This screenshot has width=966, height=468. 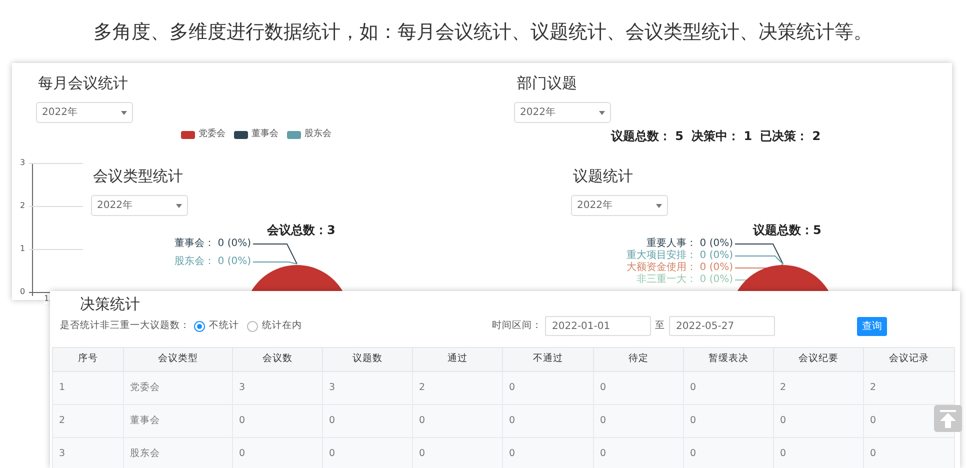 I want to click on table-cell: 股东会, so click(x=178, y=453).